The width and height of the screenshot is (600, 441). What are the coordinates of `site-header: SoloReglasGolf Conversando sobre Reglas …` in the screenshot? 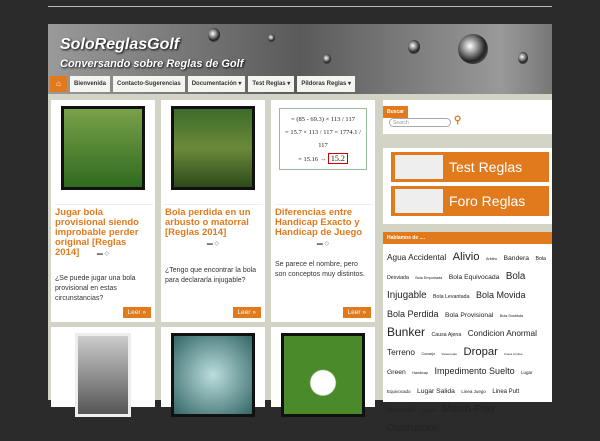 It's located at (300, 59).